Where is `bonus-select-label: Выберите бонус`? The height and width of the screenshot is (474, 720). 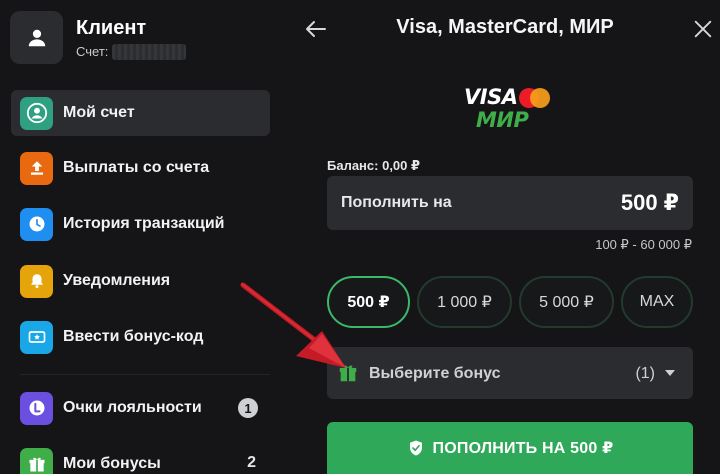 bonus-select-label: Выберите бонус is located at coordinates (435, 373).